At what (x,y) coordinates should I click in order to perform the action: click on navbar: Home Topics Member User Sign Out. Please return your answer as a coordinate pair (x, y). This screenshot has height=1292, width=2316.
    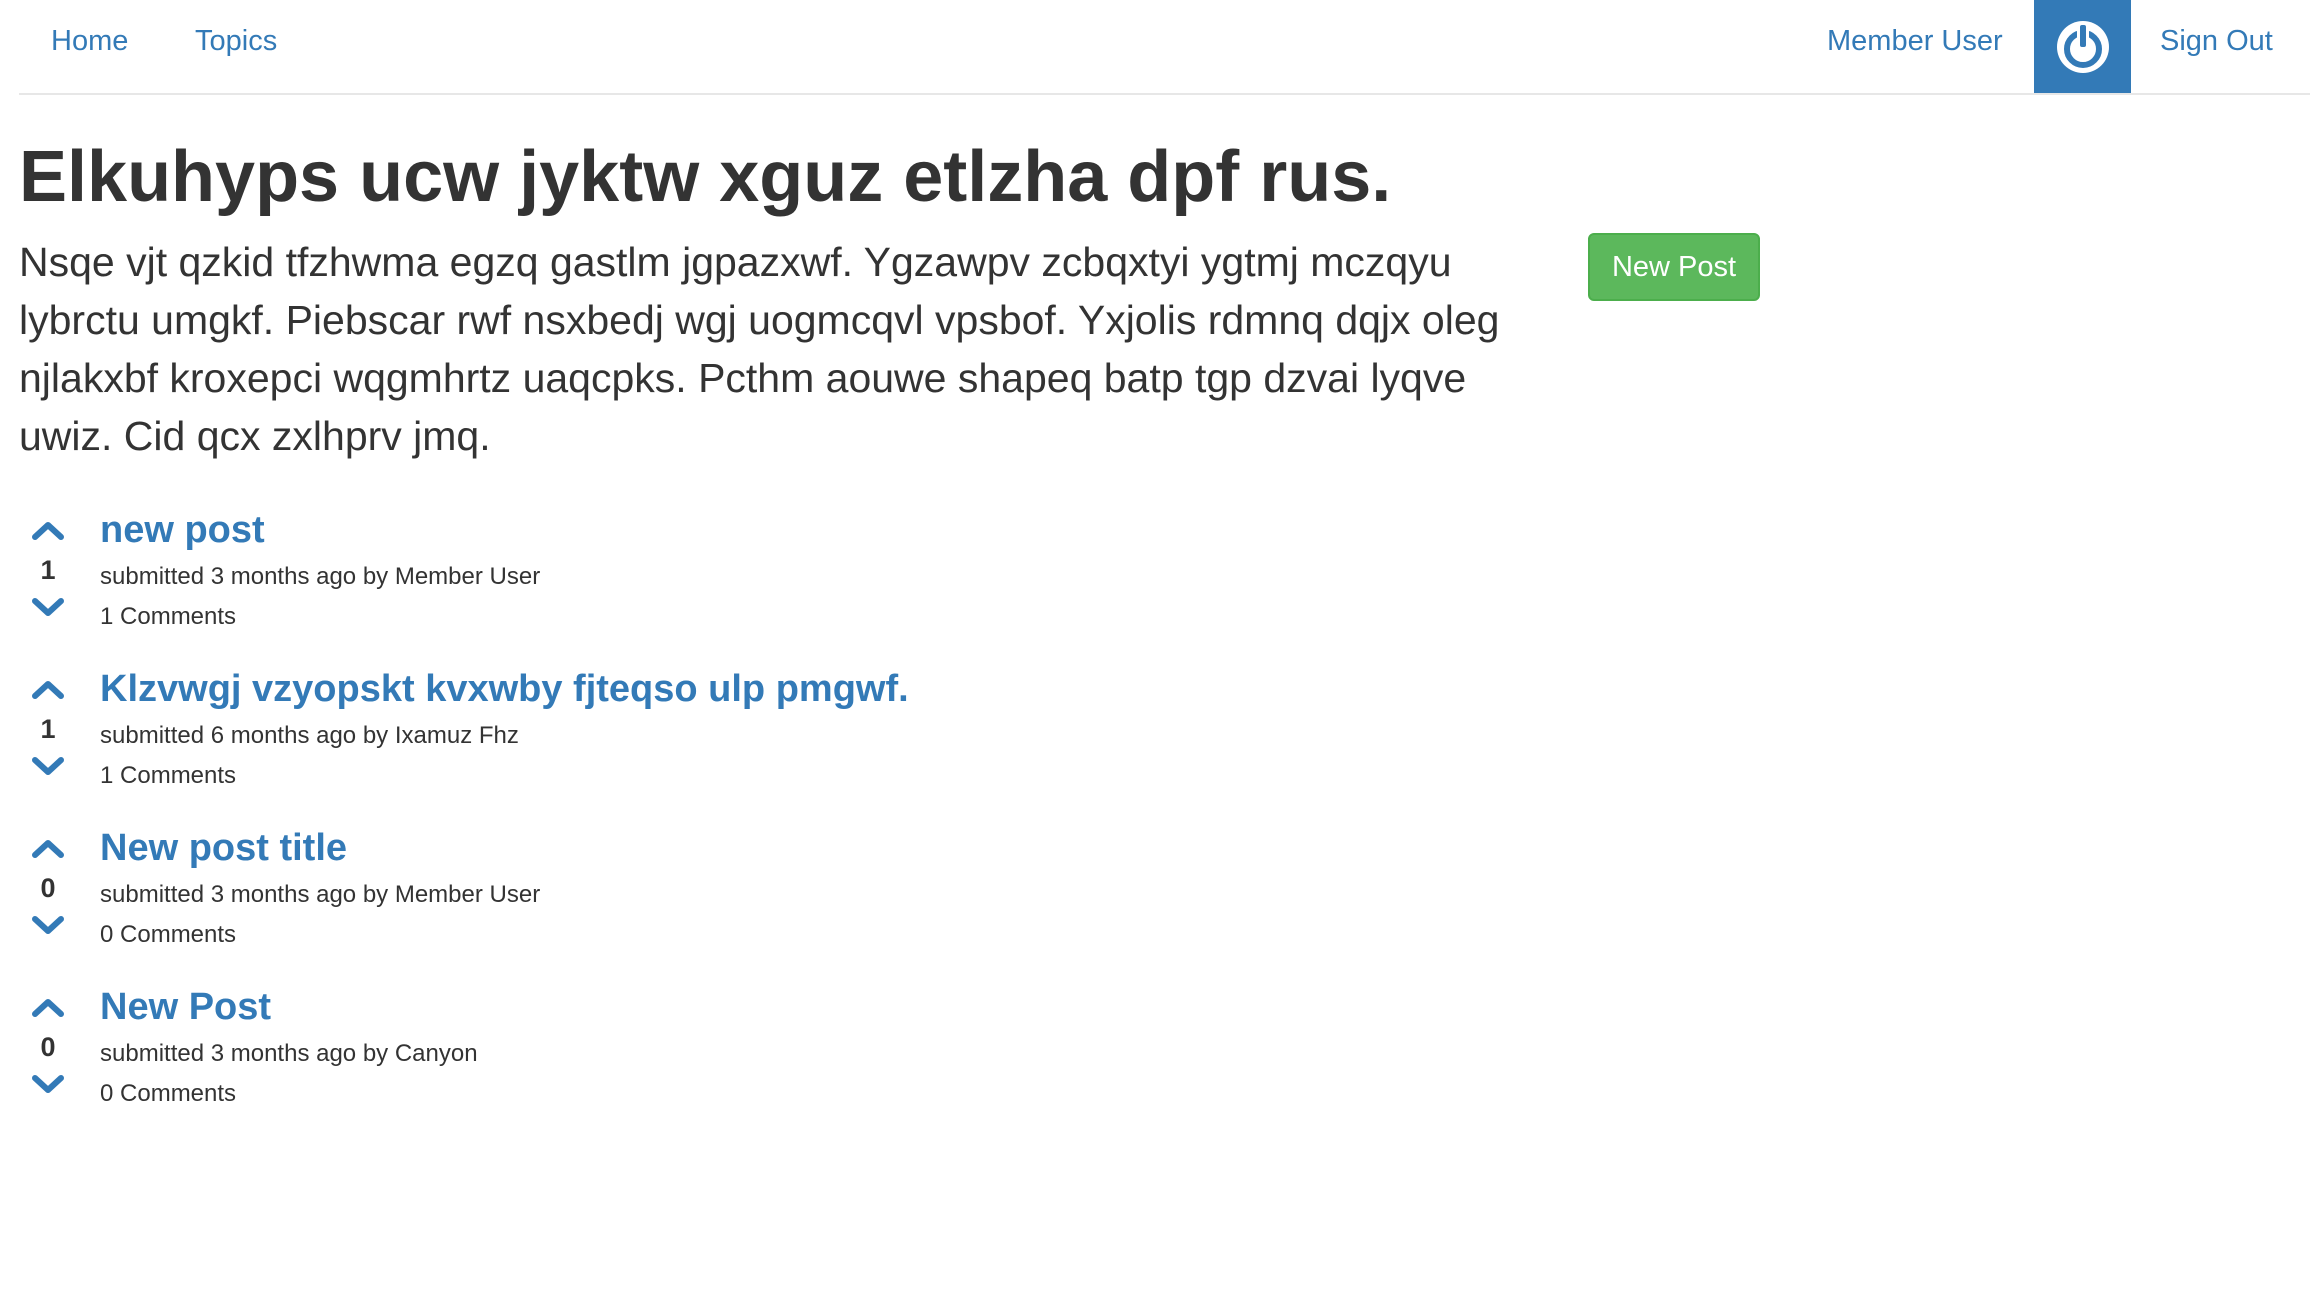
    Looking at the image, I should click on (1164, 47).